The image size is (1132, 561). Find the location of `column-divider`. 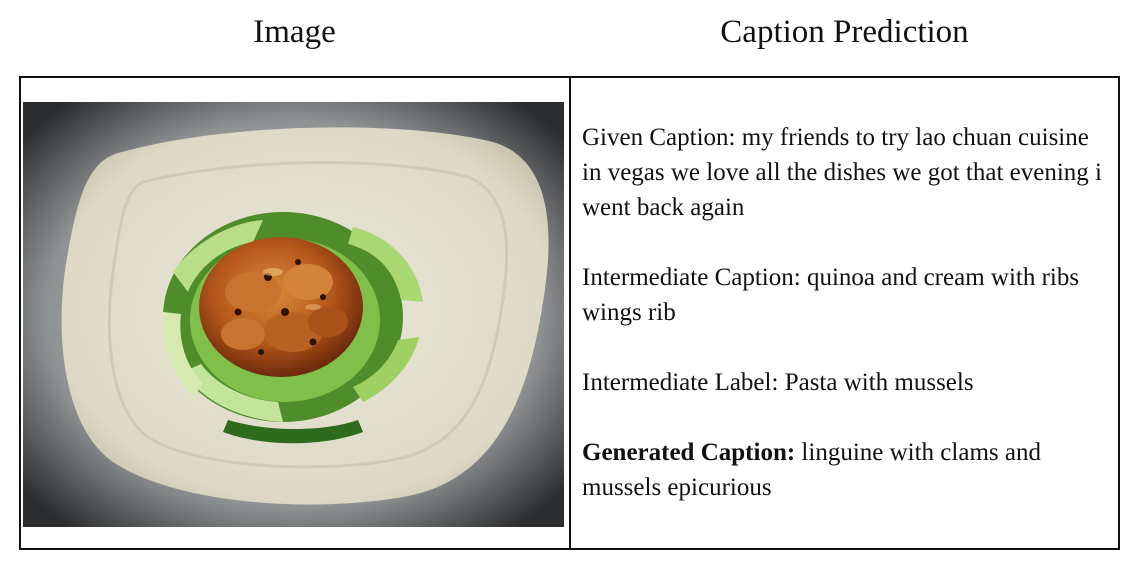

column-divider is located at coordinates (570, 313).